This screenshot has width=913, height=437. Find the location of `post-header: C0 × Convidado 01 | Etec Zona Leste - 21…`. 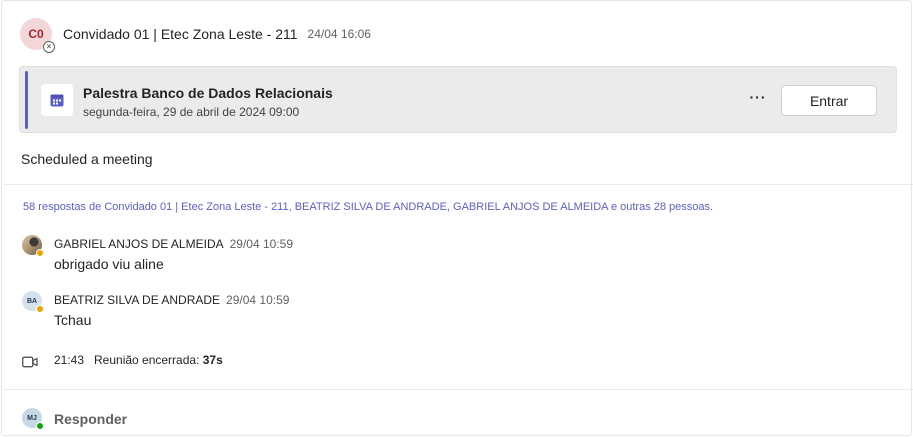

post-header: C0 × Convidado 01 | Etec Zona Leste - 21… is located at coordinates (195, 35).